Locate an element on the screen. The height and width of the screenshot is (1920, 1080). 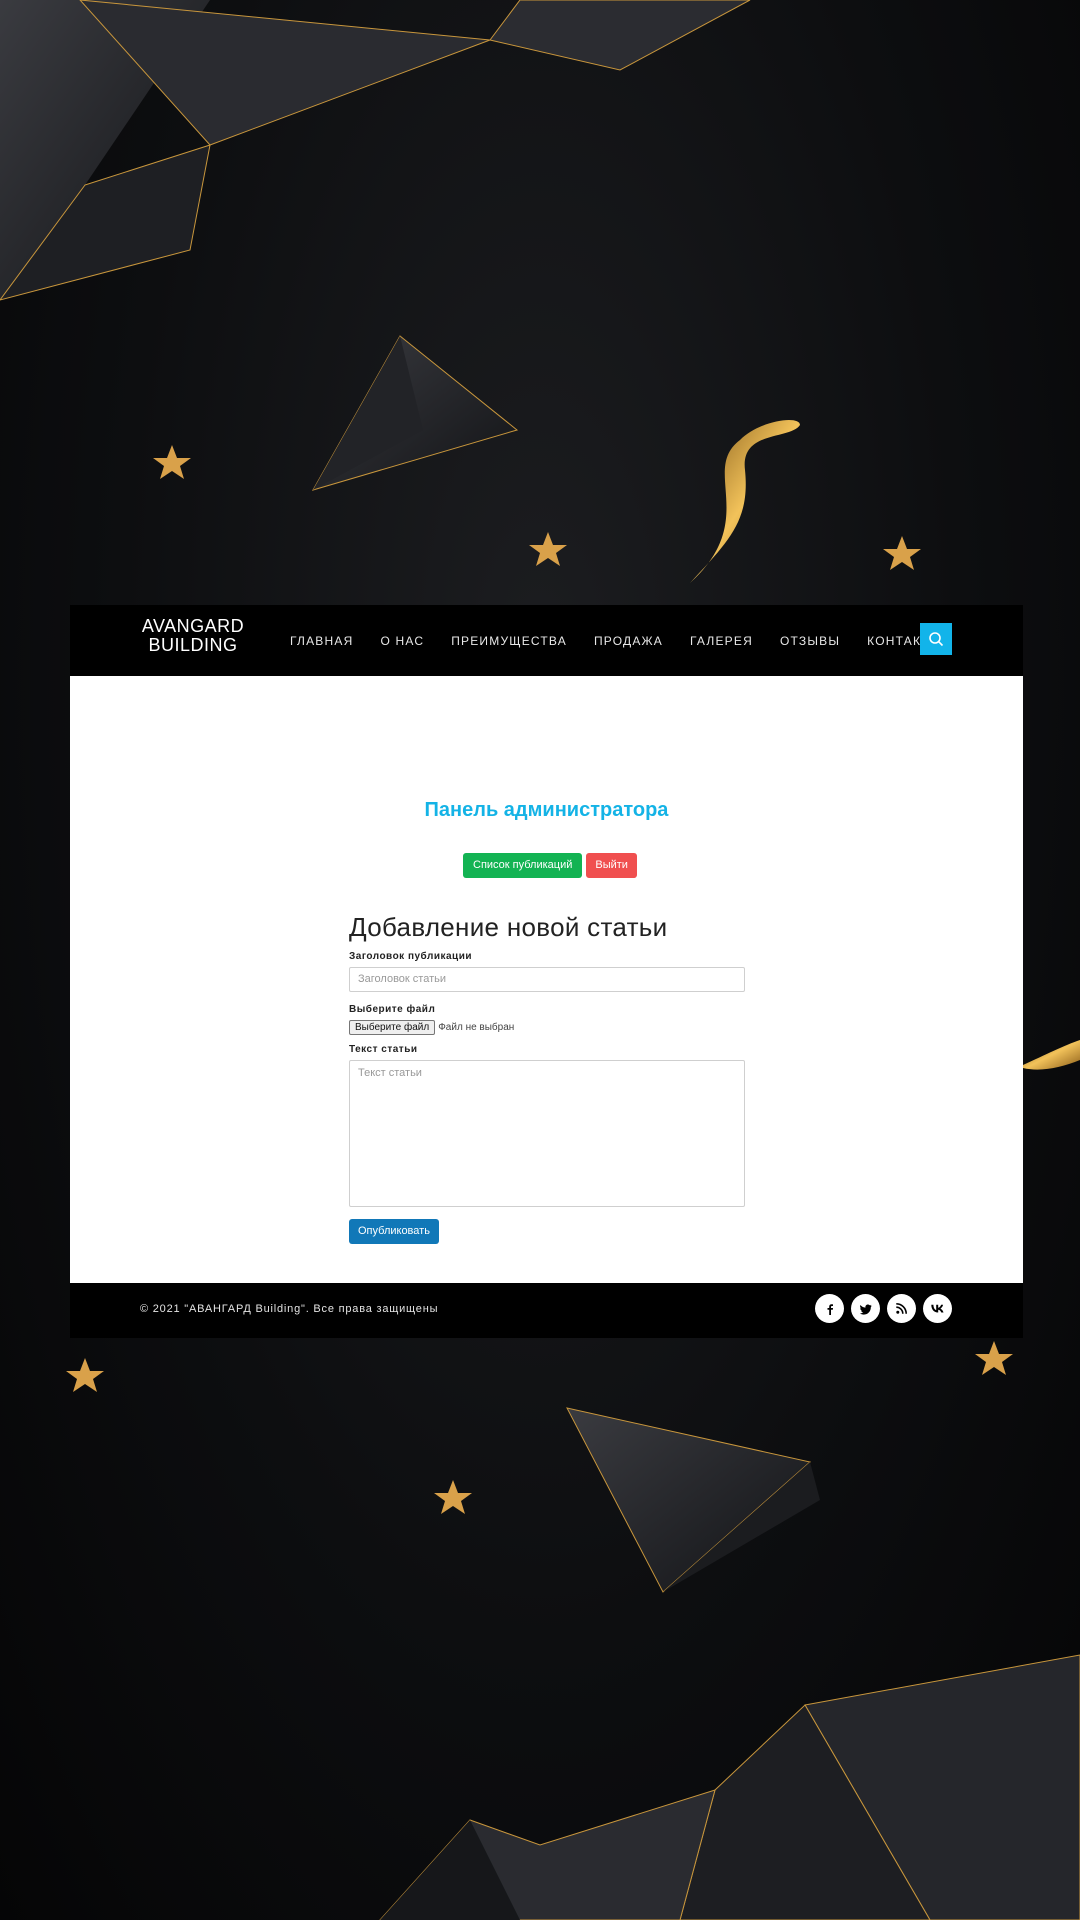
page-title: Панель администратора is located at coordinates (546, 810).